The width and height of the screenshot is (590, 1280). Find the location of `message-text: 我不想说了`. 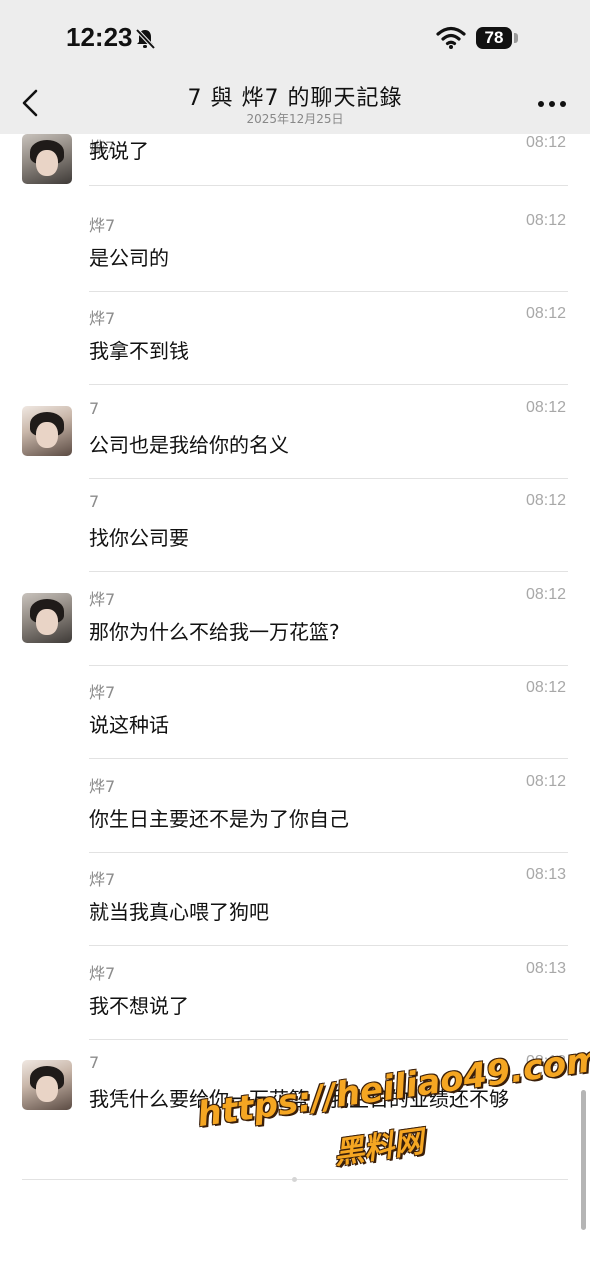

message-text: 我不想说了 is located at coordinates (139, 1006).